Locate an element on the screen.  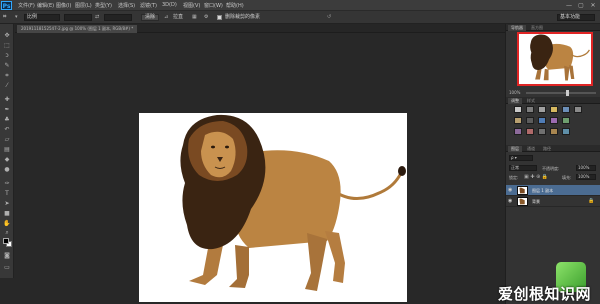
tab-layers: 图层 is located at coordinates (515, 149).